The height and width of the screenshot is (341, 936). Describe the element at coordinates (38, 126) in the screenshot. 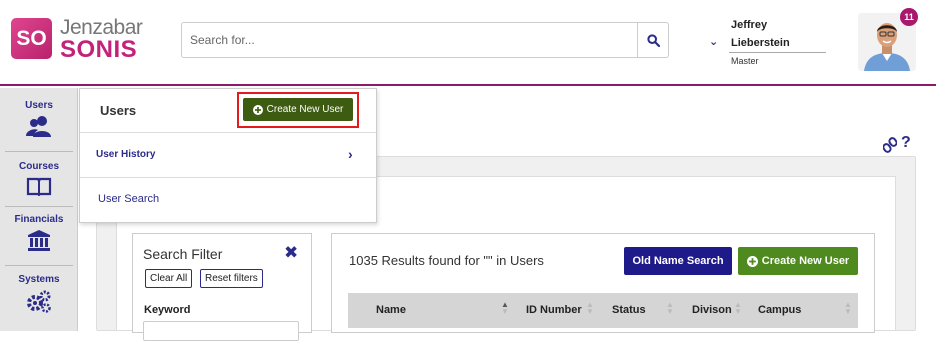

I see `users-icon` at that location.